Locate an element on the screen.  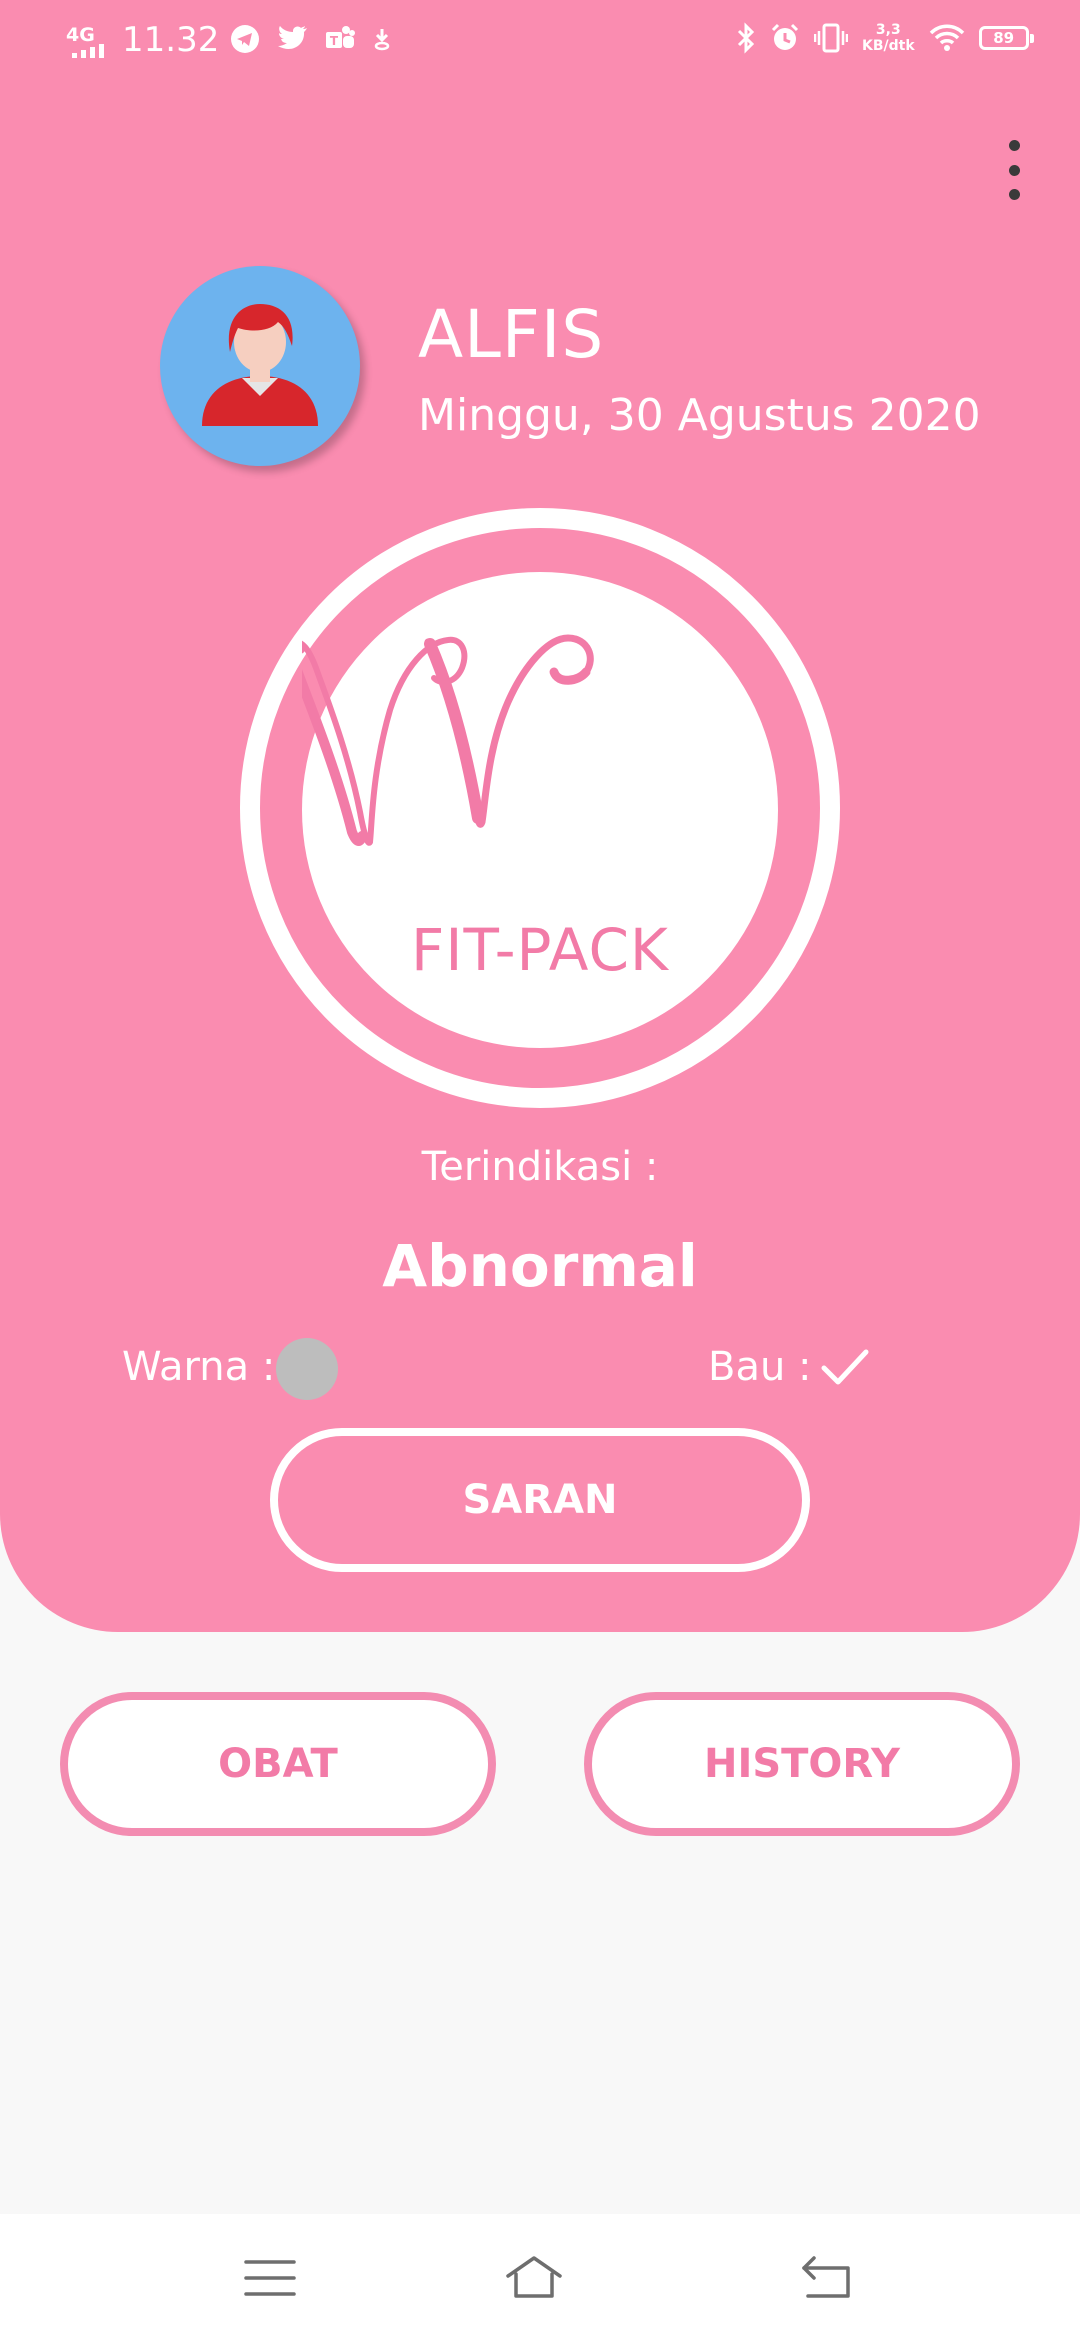
vibrate-icon is located at coordinates (831, 38).